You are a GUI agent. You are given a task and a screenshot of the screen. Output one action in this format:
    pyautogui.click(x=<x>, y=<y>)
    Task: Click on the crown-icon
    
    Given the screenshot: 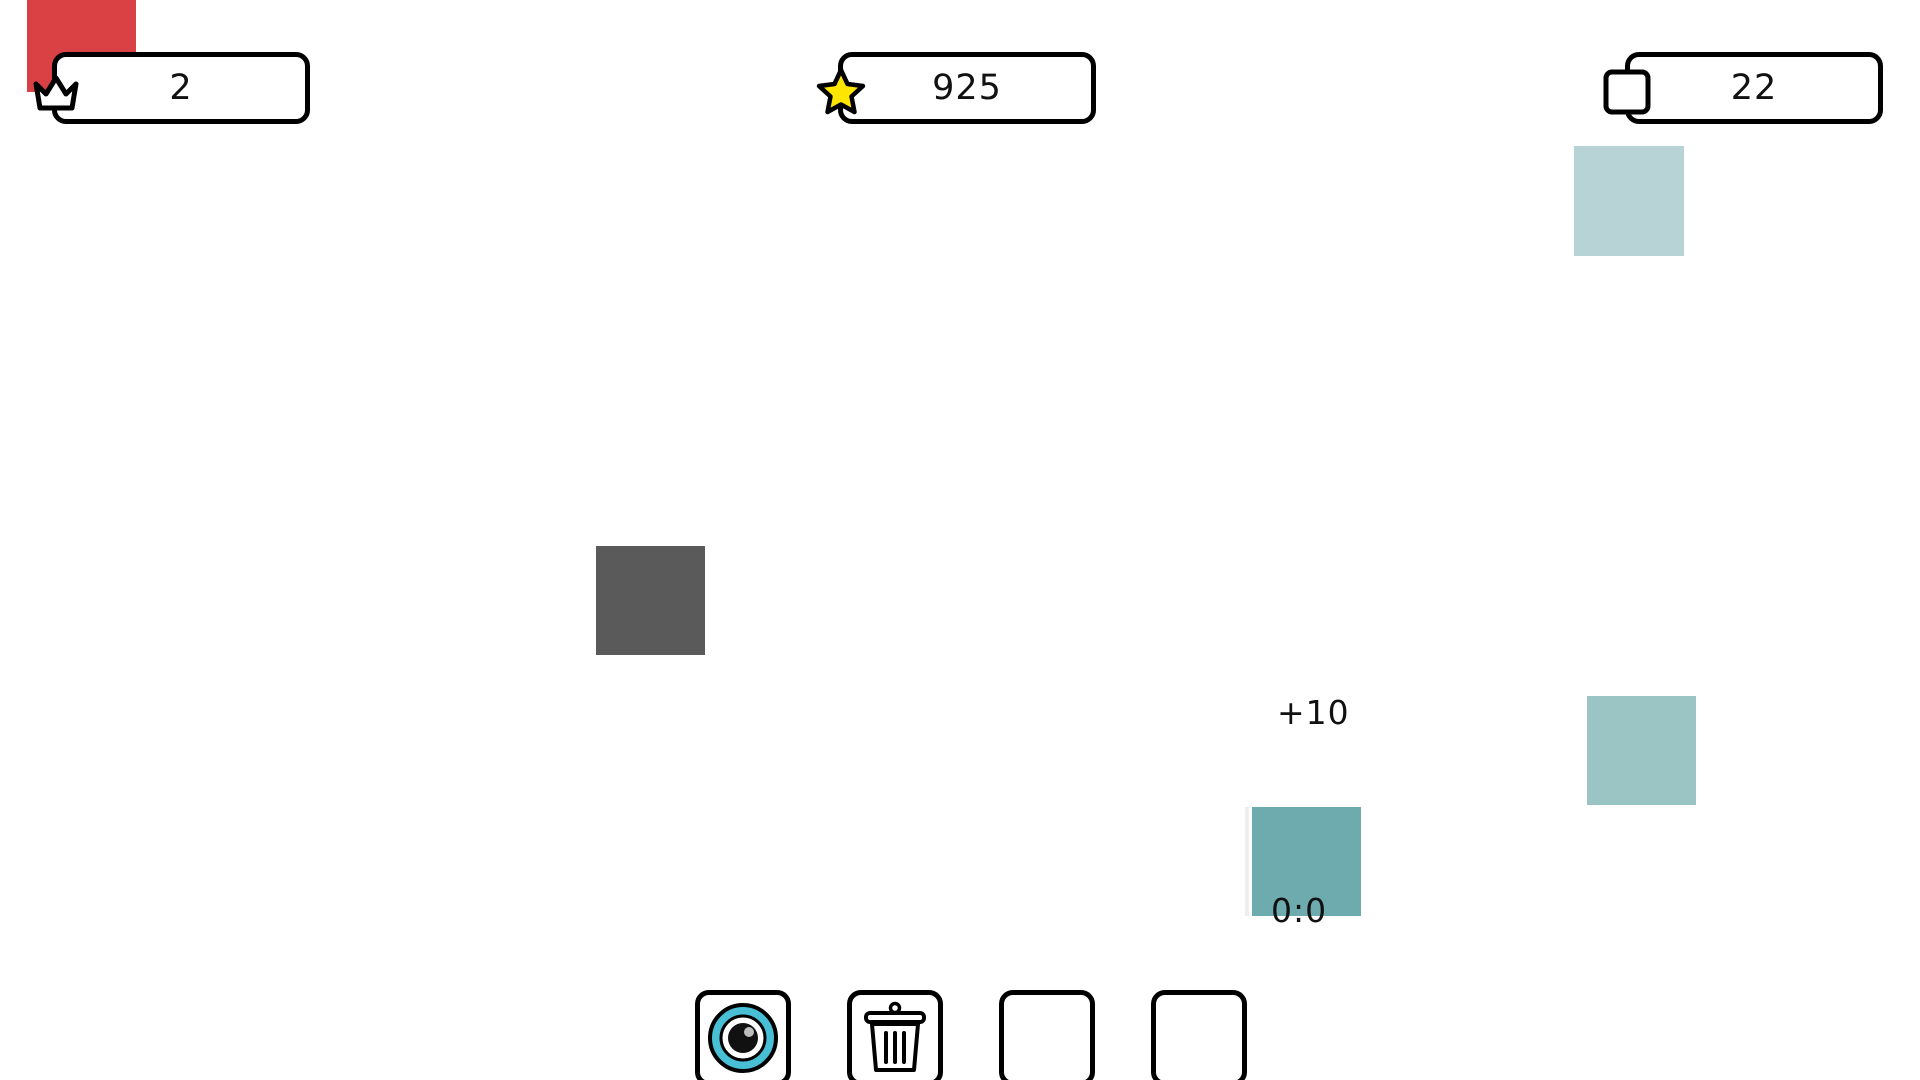 What is the action you would take?
    pyautogui.click(x=56, y=93)
    